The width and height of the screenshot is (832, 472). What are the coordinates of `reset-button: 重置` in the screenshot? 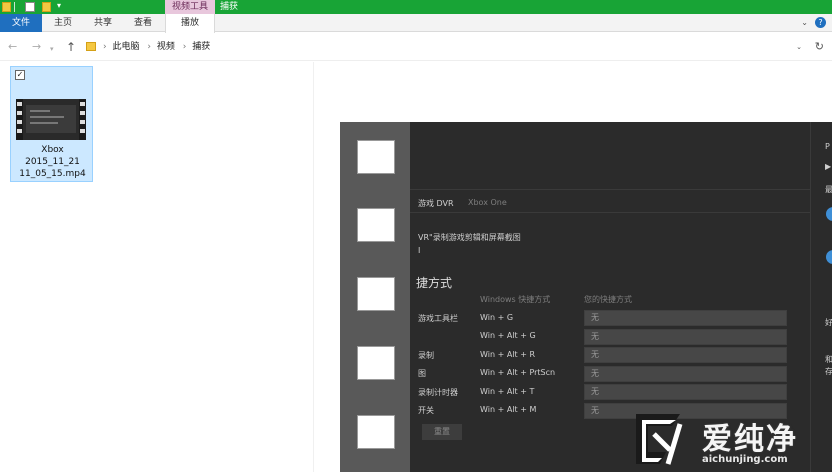 It's located at (442, 432).